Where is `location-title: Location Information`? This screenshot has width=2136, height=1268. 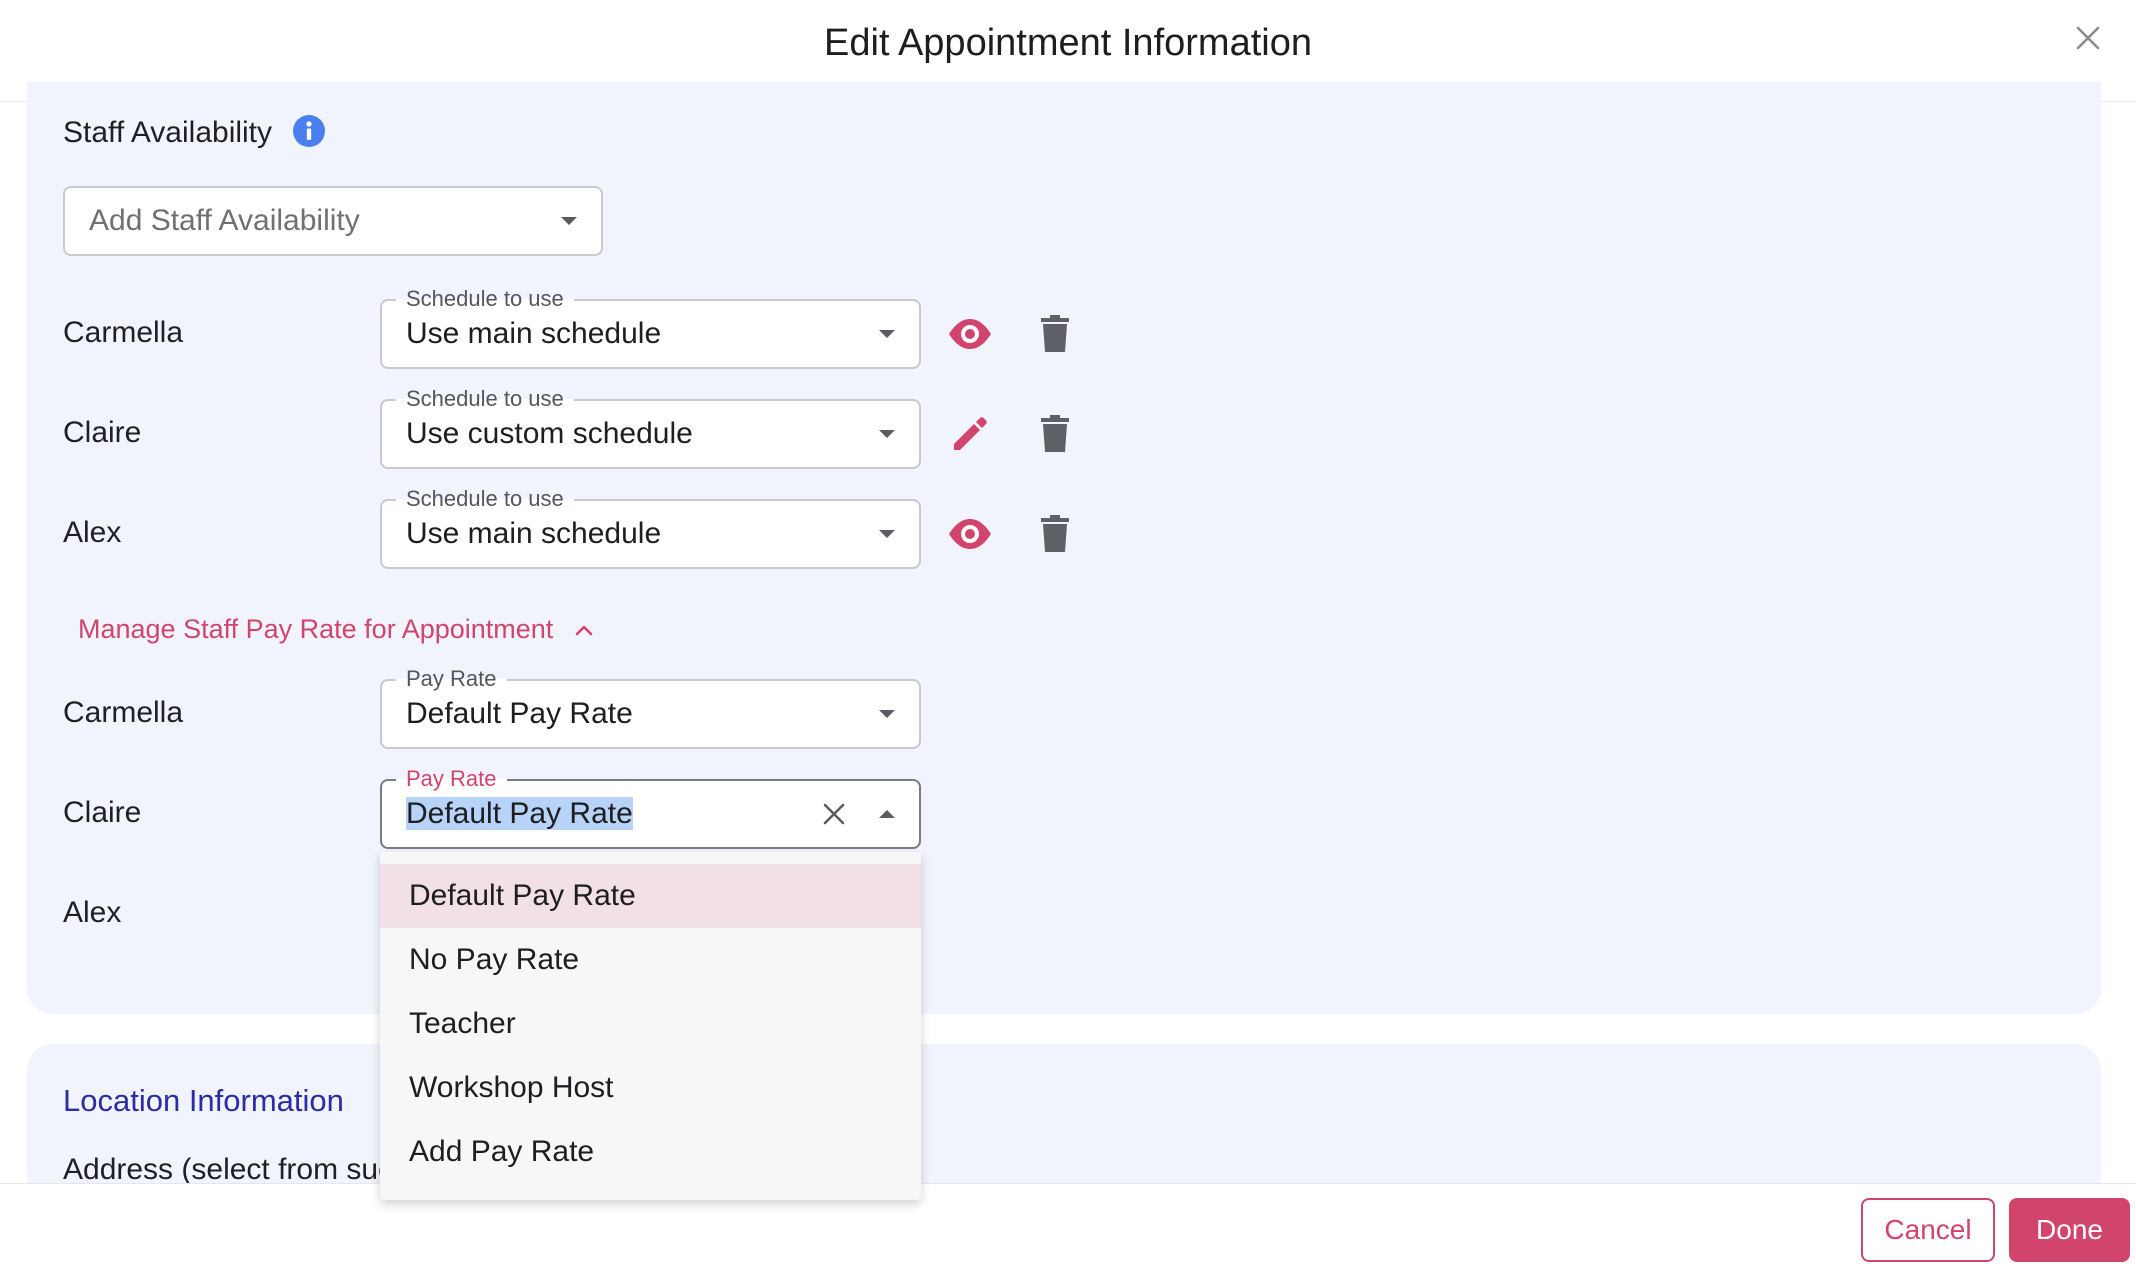 location-title: Location Information is located at coordinates (203, 1100).